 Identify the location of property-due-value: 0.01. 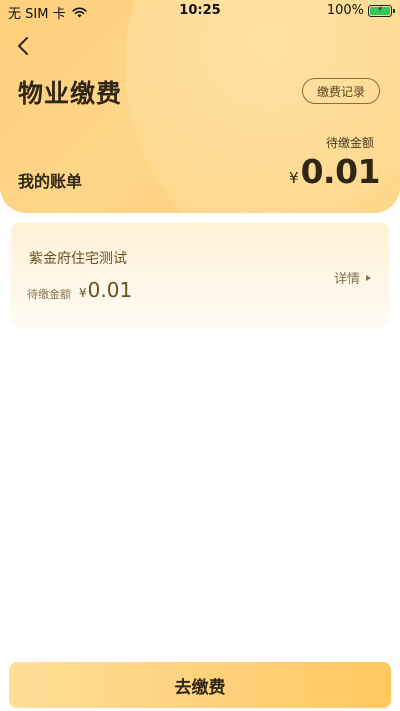
(110, 290).